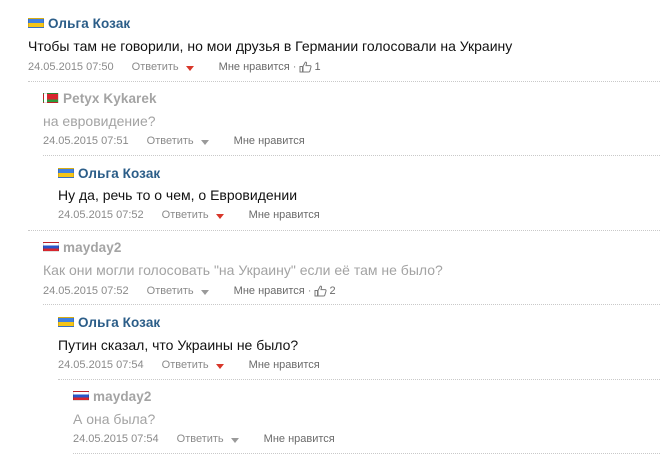 The height and width of the screenshot is (458, 660). What do you see at coordinates (332, 291) in the screenshot?
I see `like-count: 2` at bounding box center [332, 291].